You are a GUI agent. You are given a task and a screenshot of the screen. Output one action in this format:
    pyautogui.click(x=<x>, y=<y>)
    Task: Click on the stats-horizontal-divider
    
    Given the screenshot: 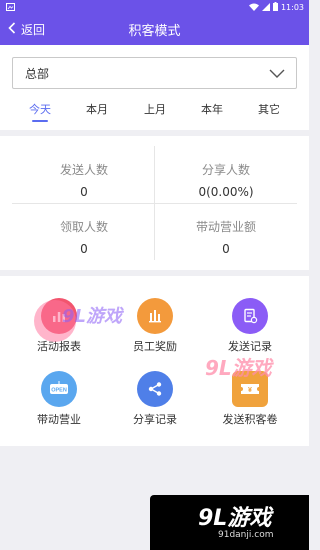 What is the action you would take?
    pyautogui.click(x=154, y=203)
    